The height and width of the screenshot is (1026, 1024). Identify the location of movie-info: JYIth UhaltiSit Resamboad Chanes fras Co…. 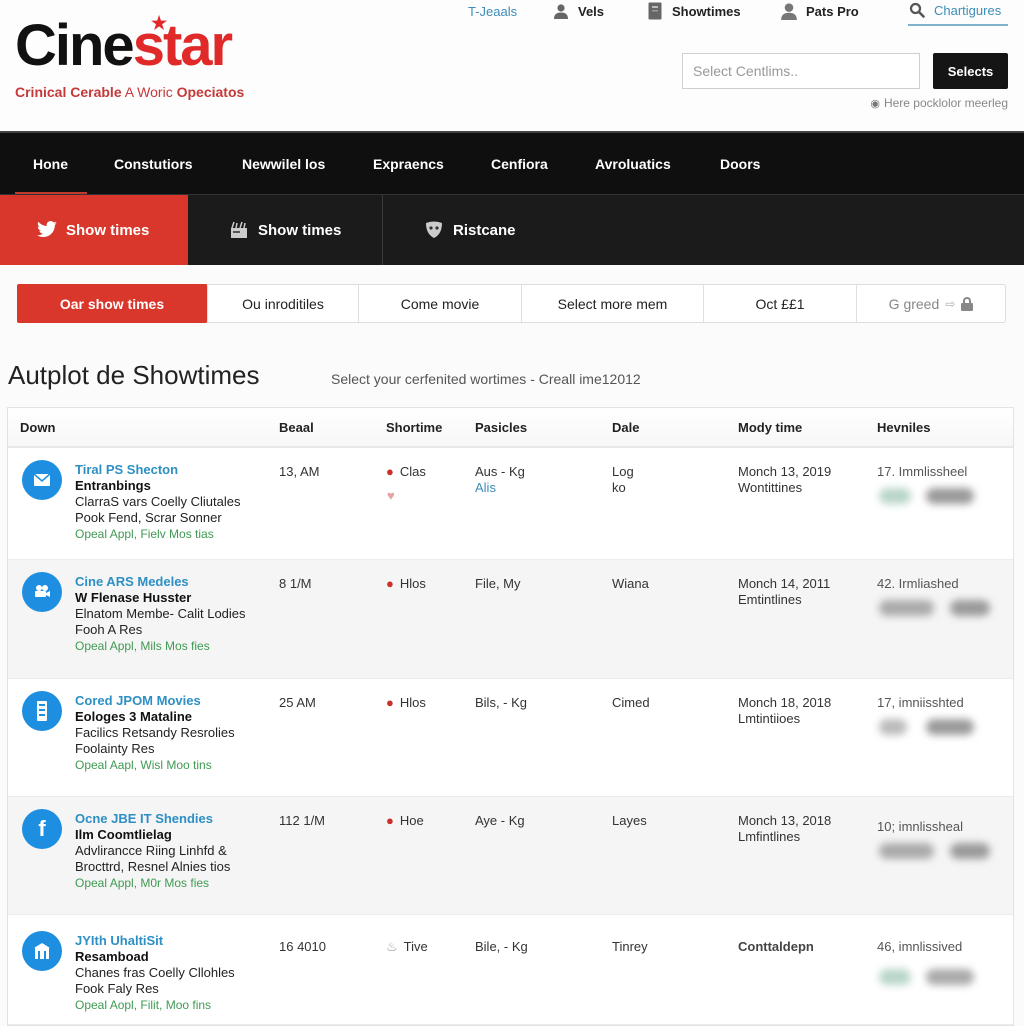
(155, 973).